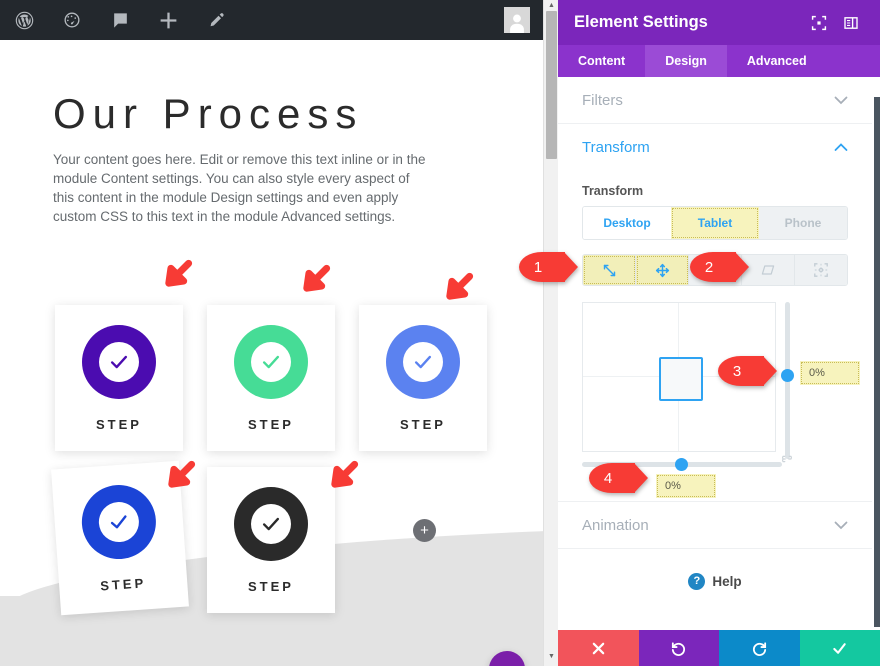 The height and width of the screenshot is (666, 880). I want to click on annotation-badge-number: 3, so click(737, 371).